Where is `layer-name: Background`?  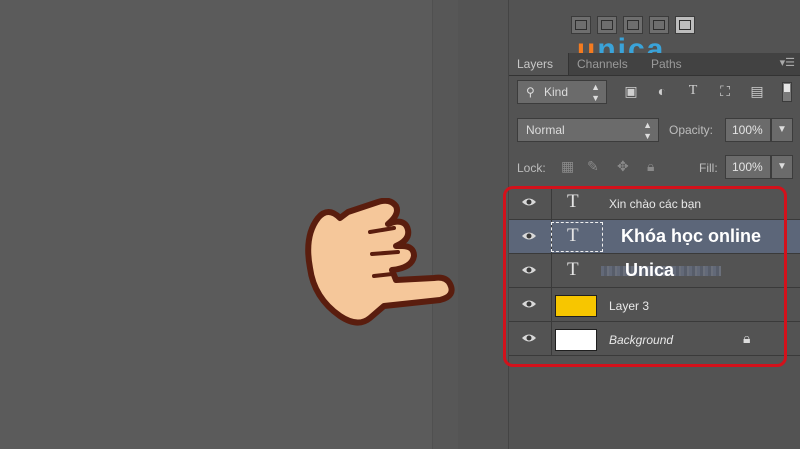 layer-name: Background is located at coordinates (641, 340).